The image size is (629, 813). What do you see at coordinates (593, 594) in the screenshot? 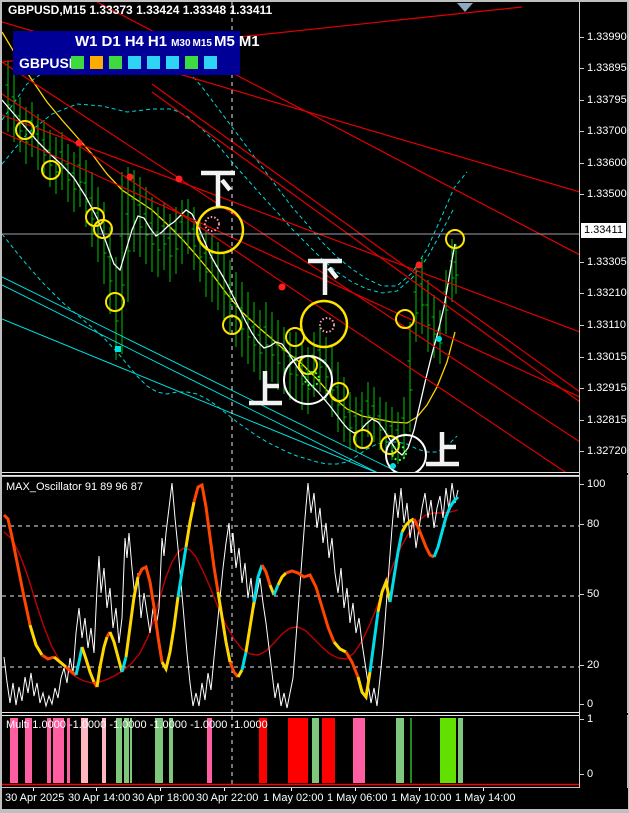
I see `oscillator-scale-label: 50` at bounding box center [593, 594].